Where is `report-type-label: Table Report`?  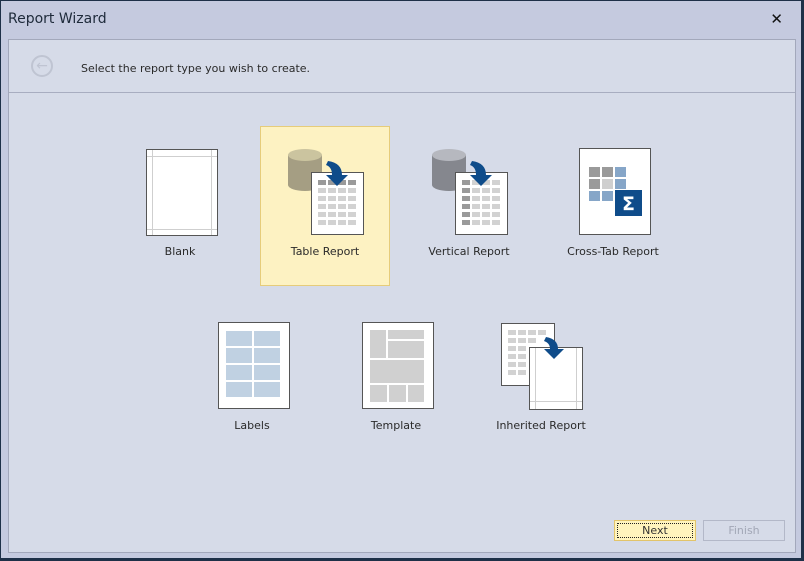 report-type-label: Table Report is located at coordinates (325, 251).